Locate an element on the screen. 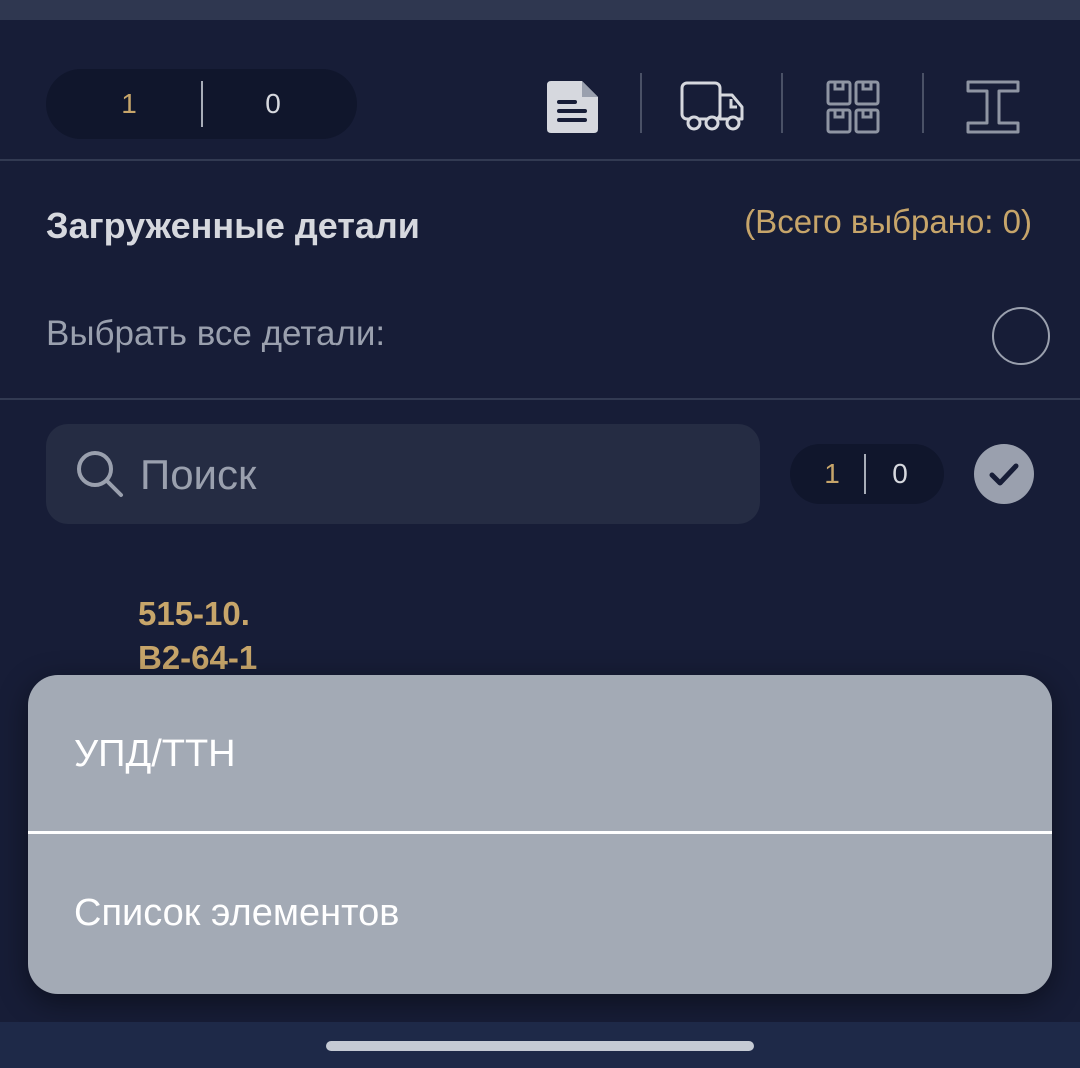 The image size is (1080, 1068). document-icon is located at coordinates (573, 107).